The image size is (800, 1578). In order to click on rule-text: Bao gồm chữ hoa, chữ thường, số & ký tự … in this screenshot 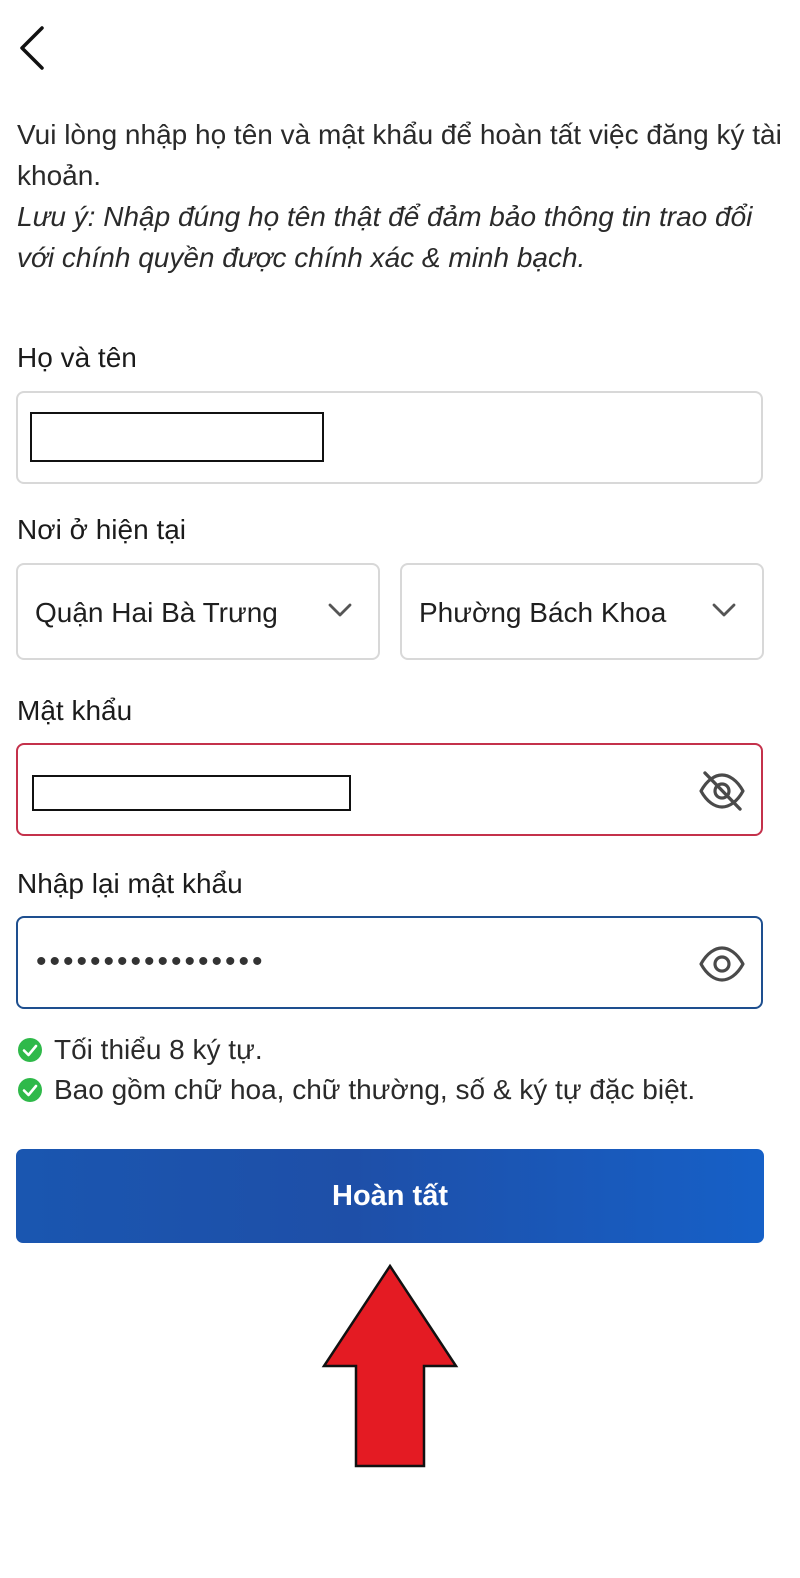, I will do `click(375, 1089)`.